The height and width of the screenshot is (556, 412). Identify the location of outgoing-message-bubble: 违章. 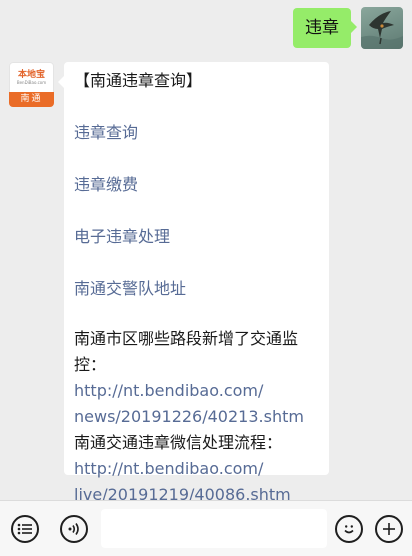
(325, 28).